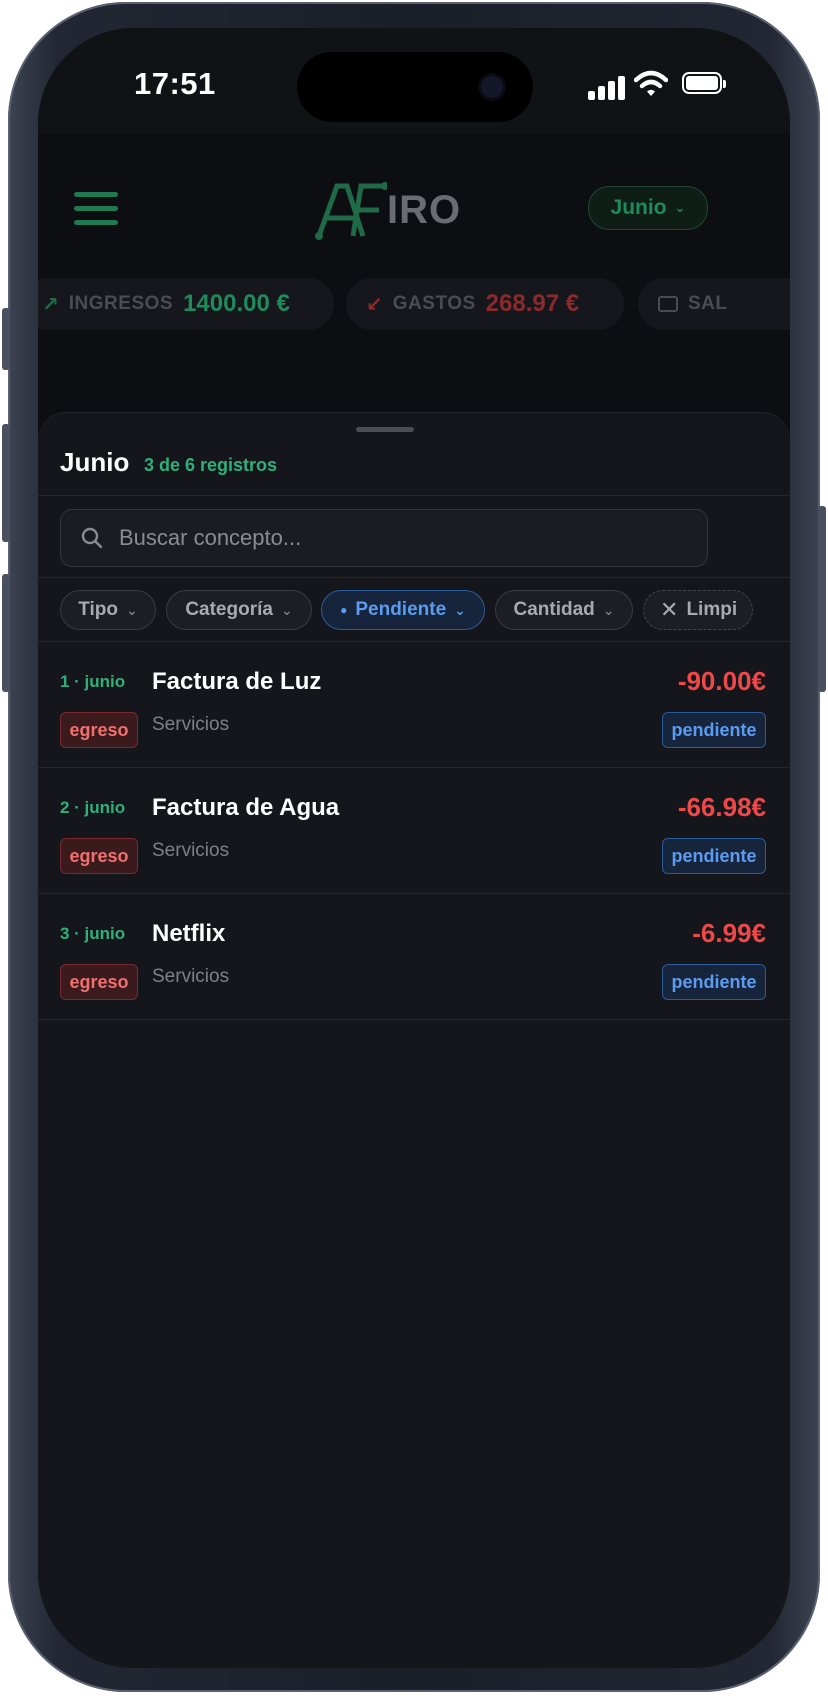  Describe the element at coordinates (608, 87) in the screenshot. I see `cellular-signal-icon` at that location.